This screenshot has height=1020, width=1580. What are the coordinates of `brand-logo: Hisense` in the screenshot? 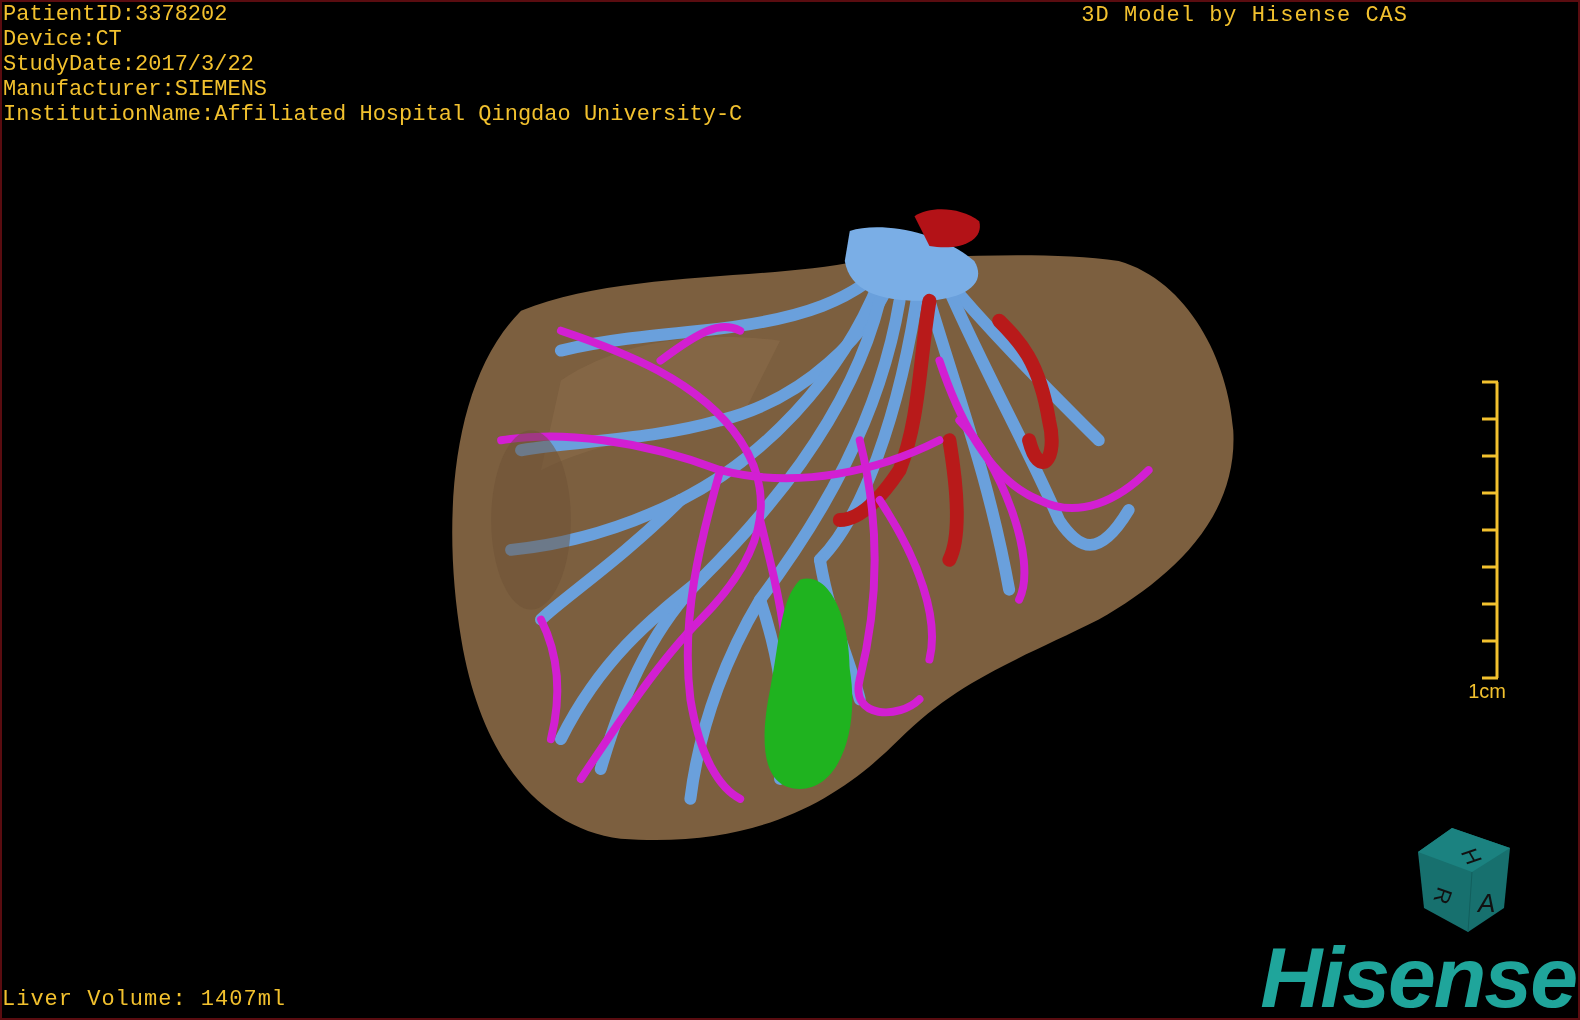 It's located at (1418, 977).